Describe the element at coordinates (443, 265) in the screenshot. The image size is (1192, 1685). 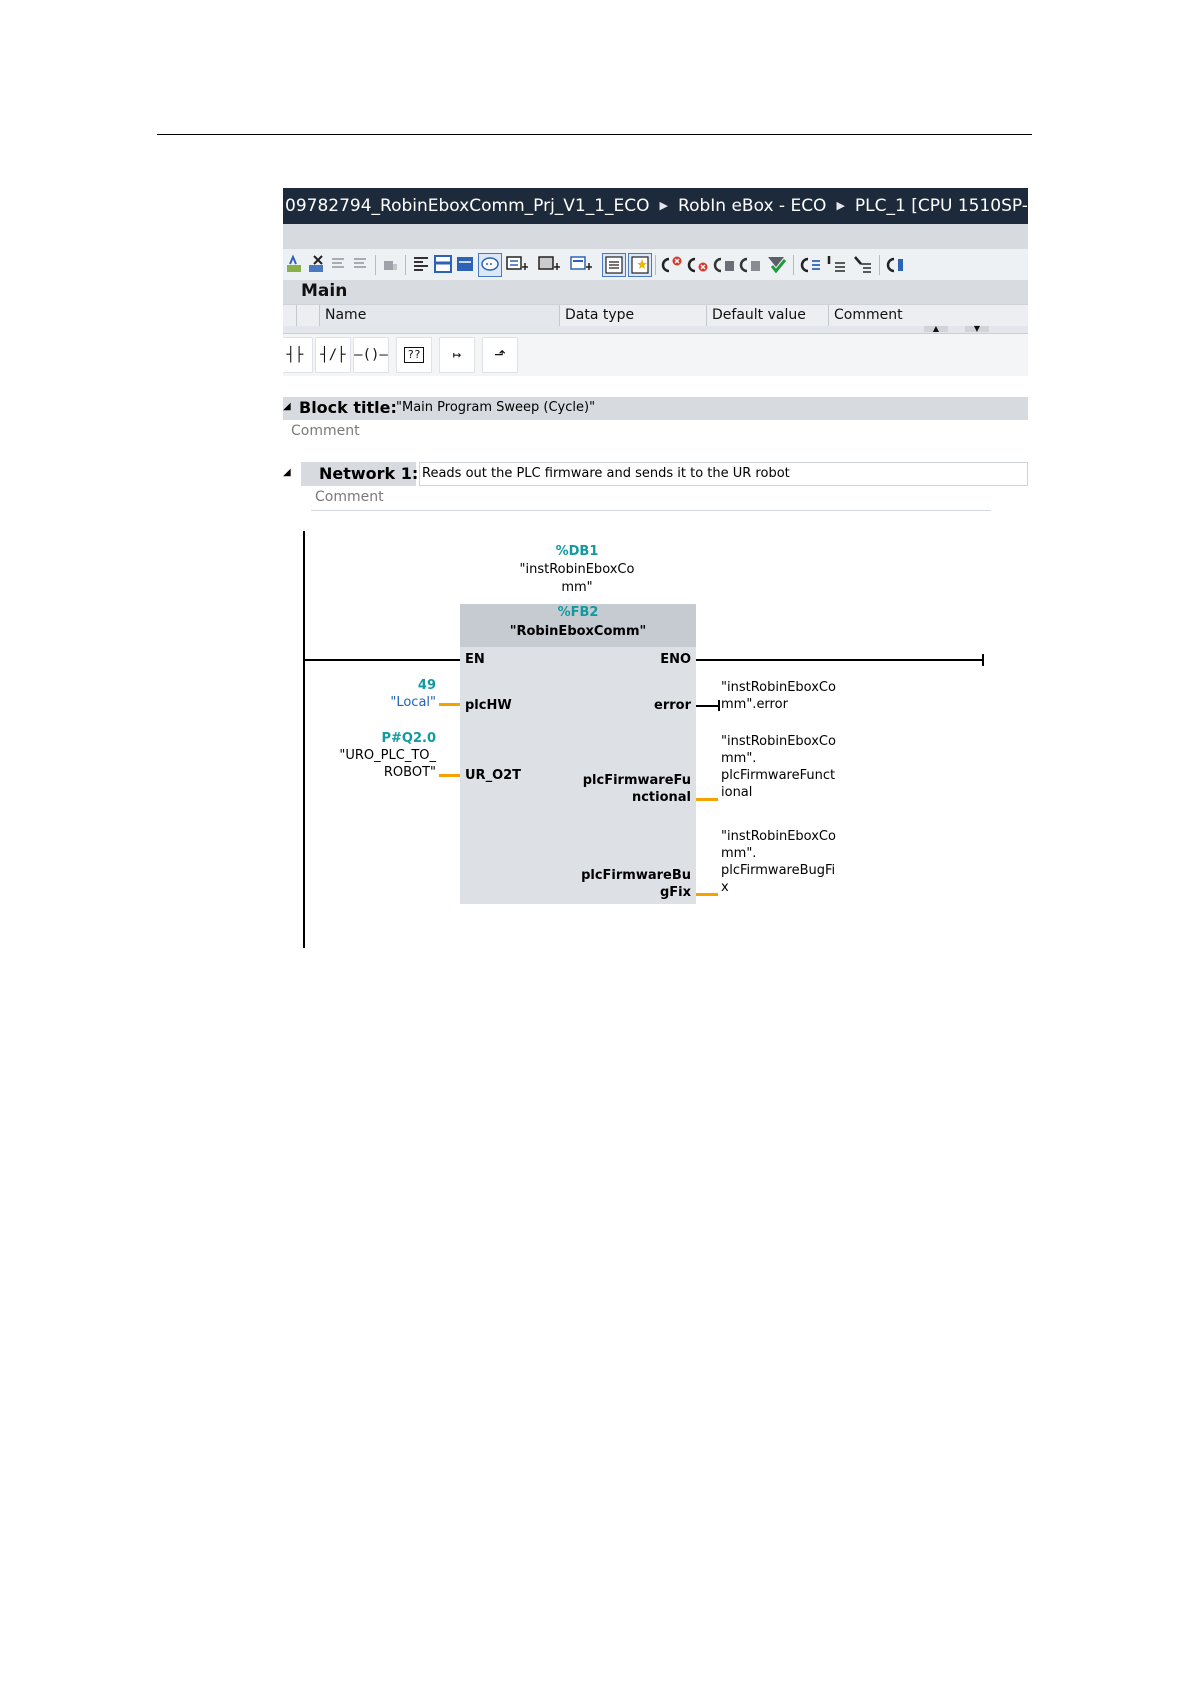
I see `collapse-networks-icon` at that location.